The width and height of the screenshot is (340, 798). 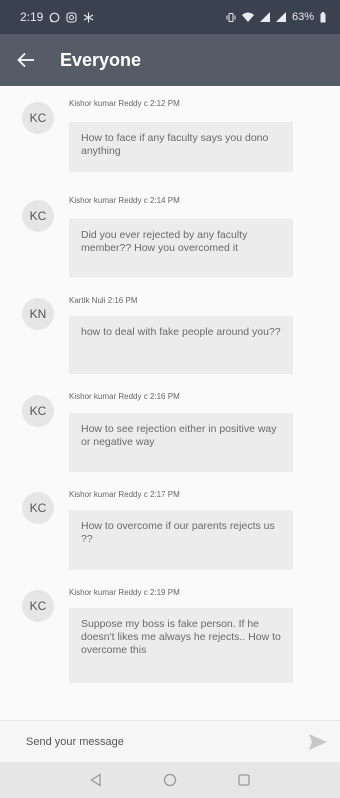 I want to click on message-meta: Kishor kumar Reddy c 2:19 PM, so click(x=124, y=592).